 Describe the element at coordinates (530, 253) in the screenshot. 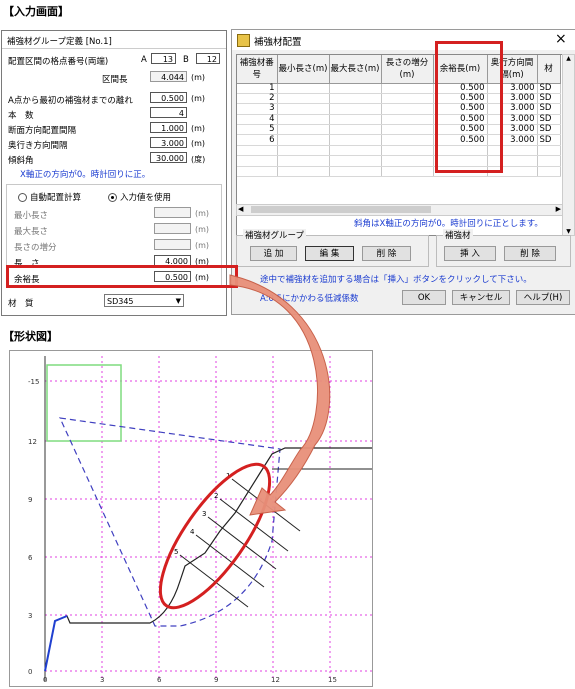

I see `delete-material-button: 削 除` at that location.